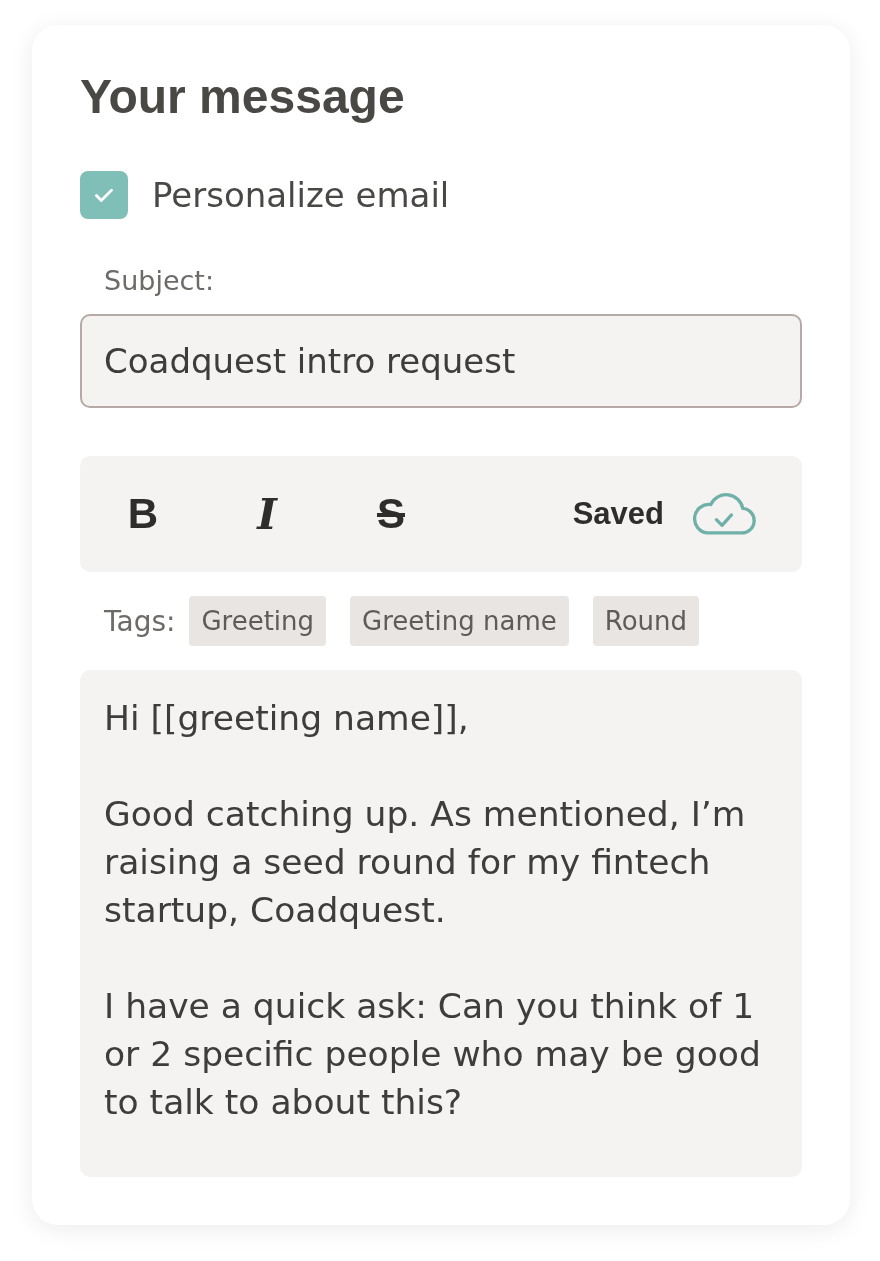 The width and height of the screenshot is (880, 1261). Describe the element at coordinates (160, 280) in the screenshot. I see `field-label: Subject:` at that location.